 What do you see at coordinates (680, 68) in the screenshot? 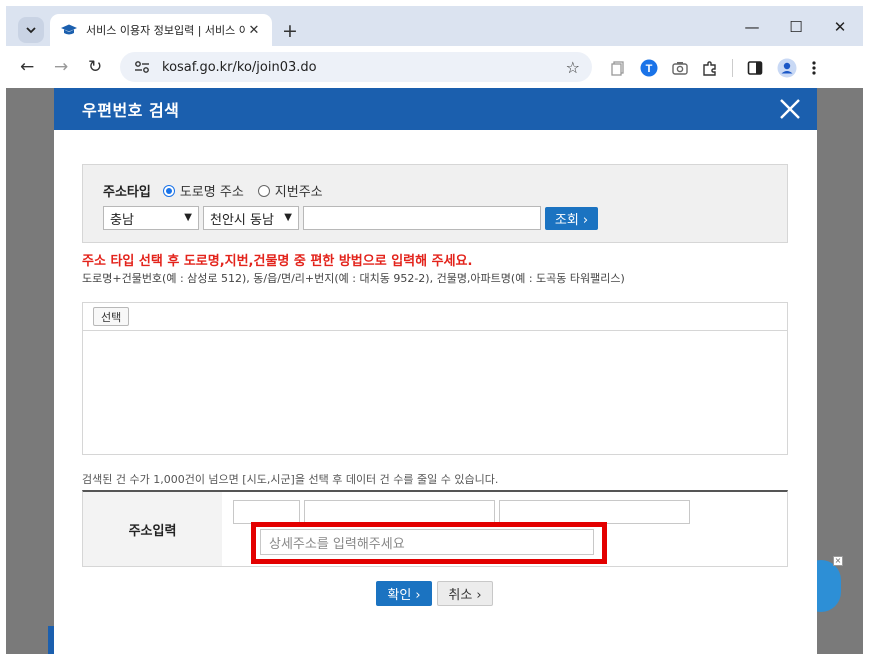
I see `camera-icon` at bounding box center [680, 68].